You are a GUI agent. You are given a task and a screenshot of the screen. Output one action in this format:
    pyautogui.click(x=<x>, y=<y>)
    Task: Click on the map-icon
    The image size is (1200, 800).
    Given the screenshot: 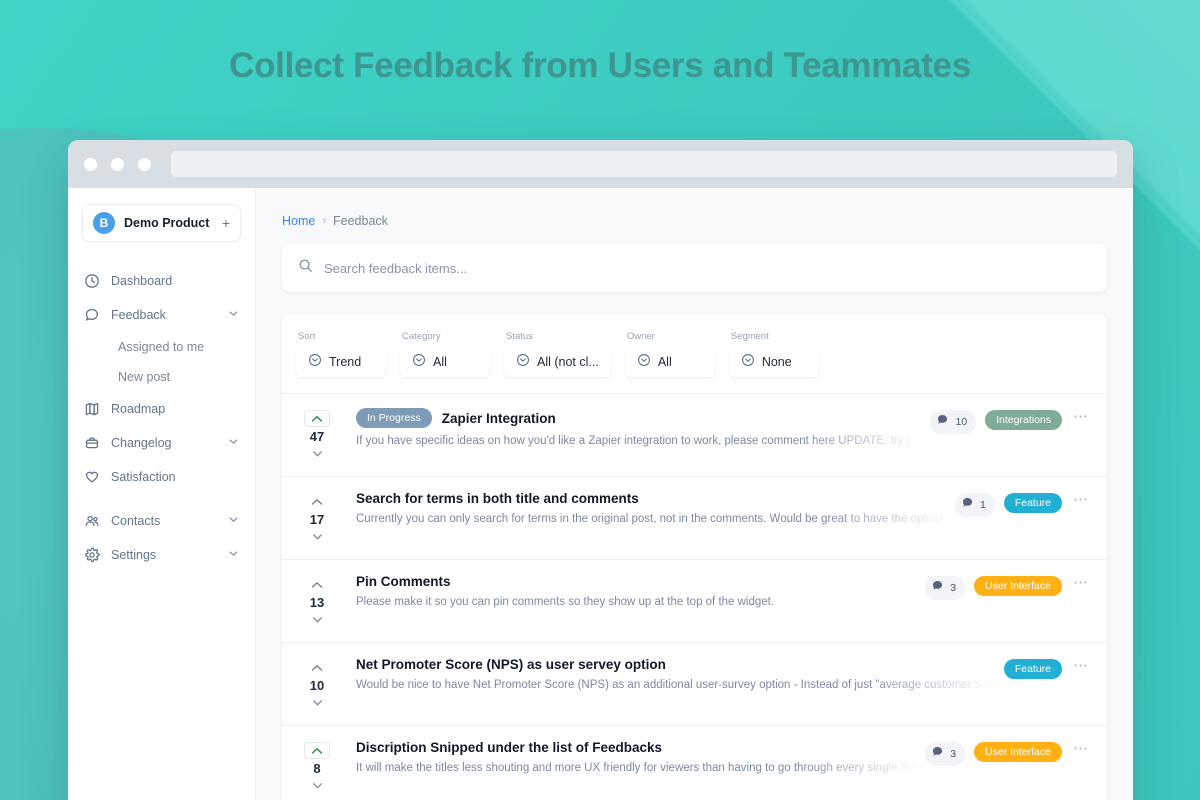 What is the action you would take?
    pyautogui.click(x=92, y=409)
    